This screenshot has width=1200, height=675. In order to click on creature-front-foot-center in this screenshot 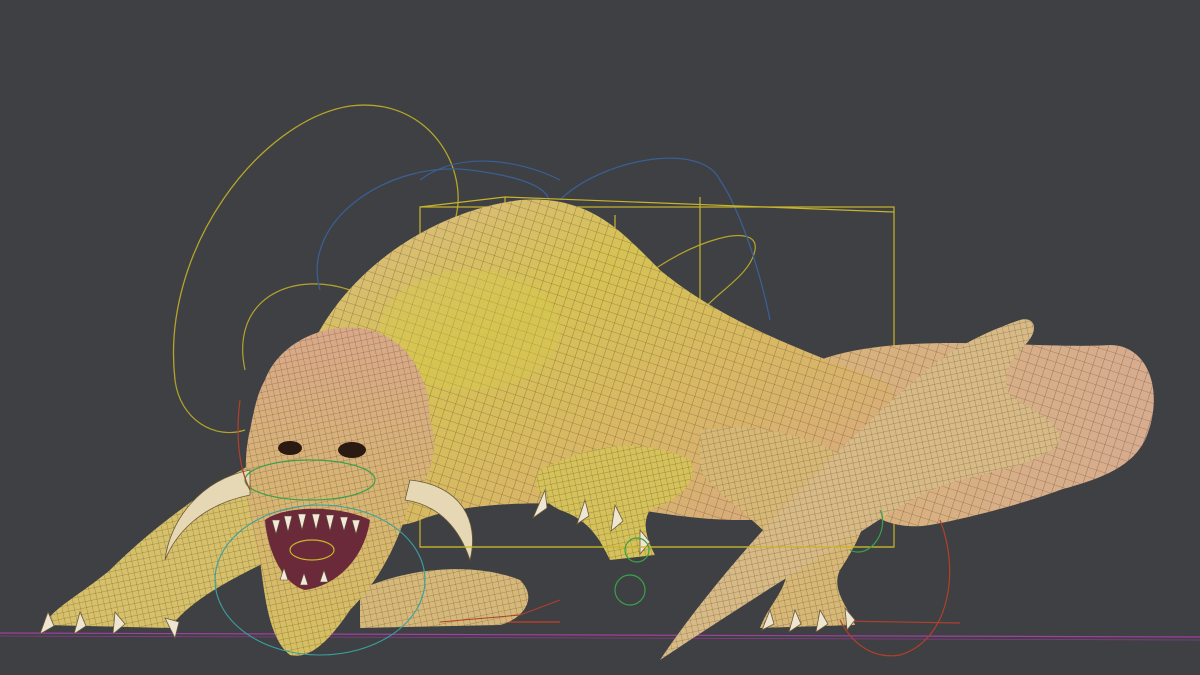, I will do `click(444, 598)`.